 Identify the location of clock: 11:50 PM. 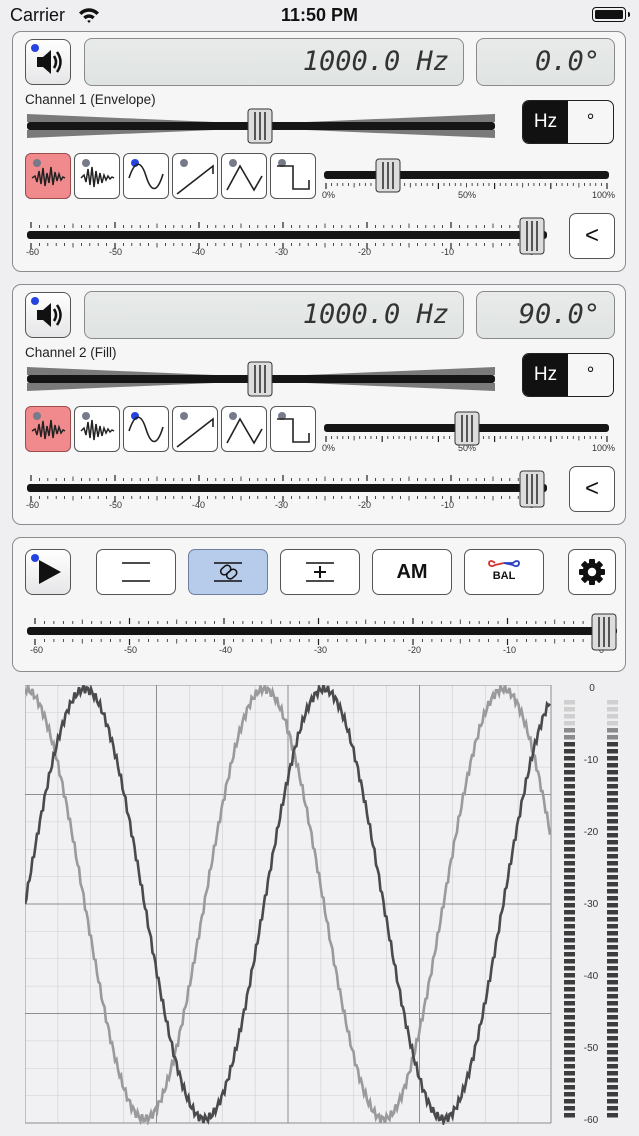
(319, 15).